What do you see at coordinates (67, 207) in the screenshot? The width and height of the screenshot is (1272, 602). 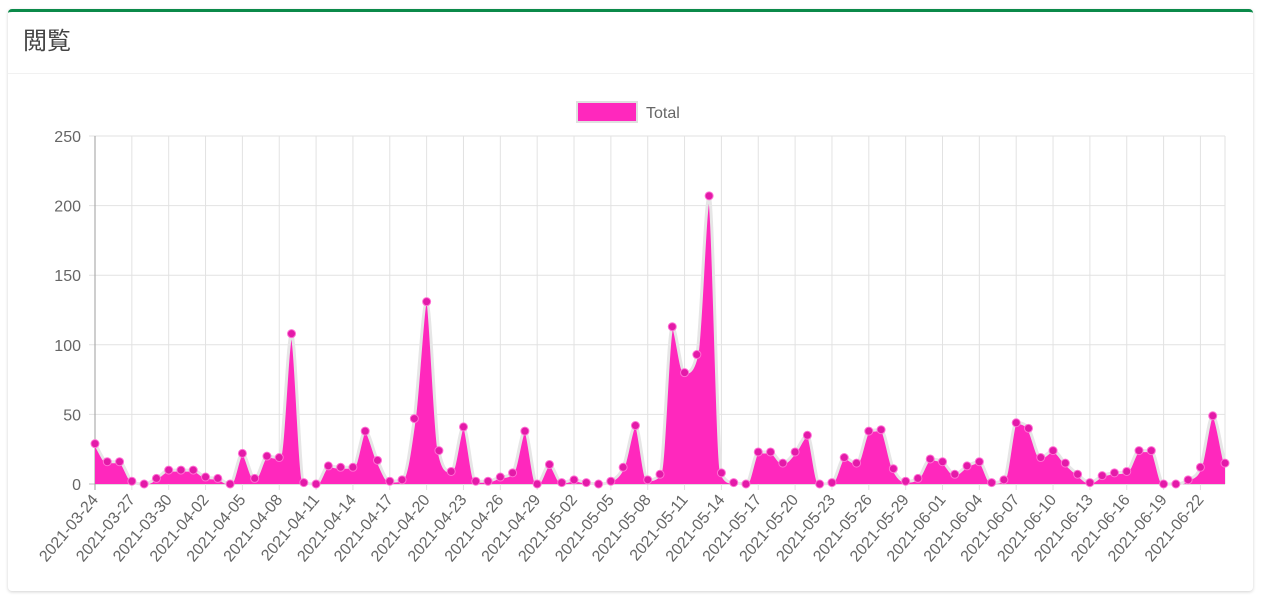 I see `y-tick-label: 200` at bounding box center [67, 207].